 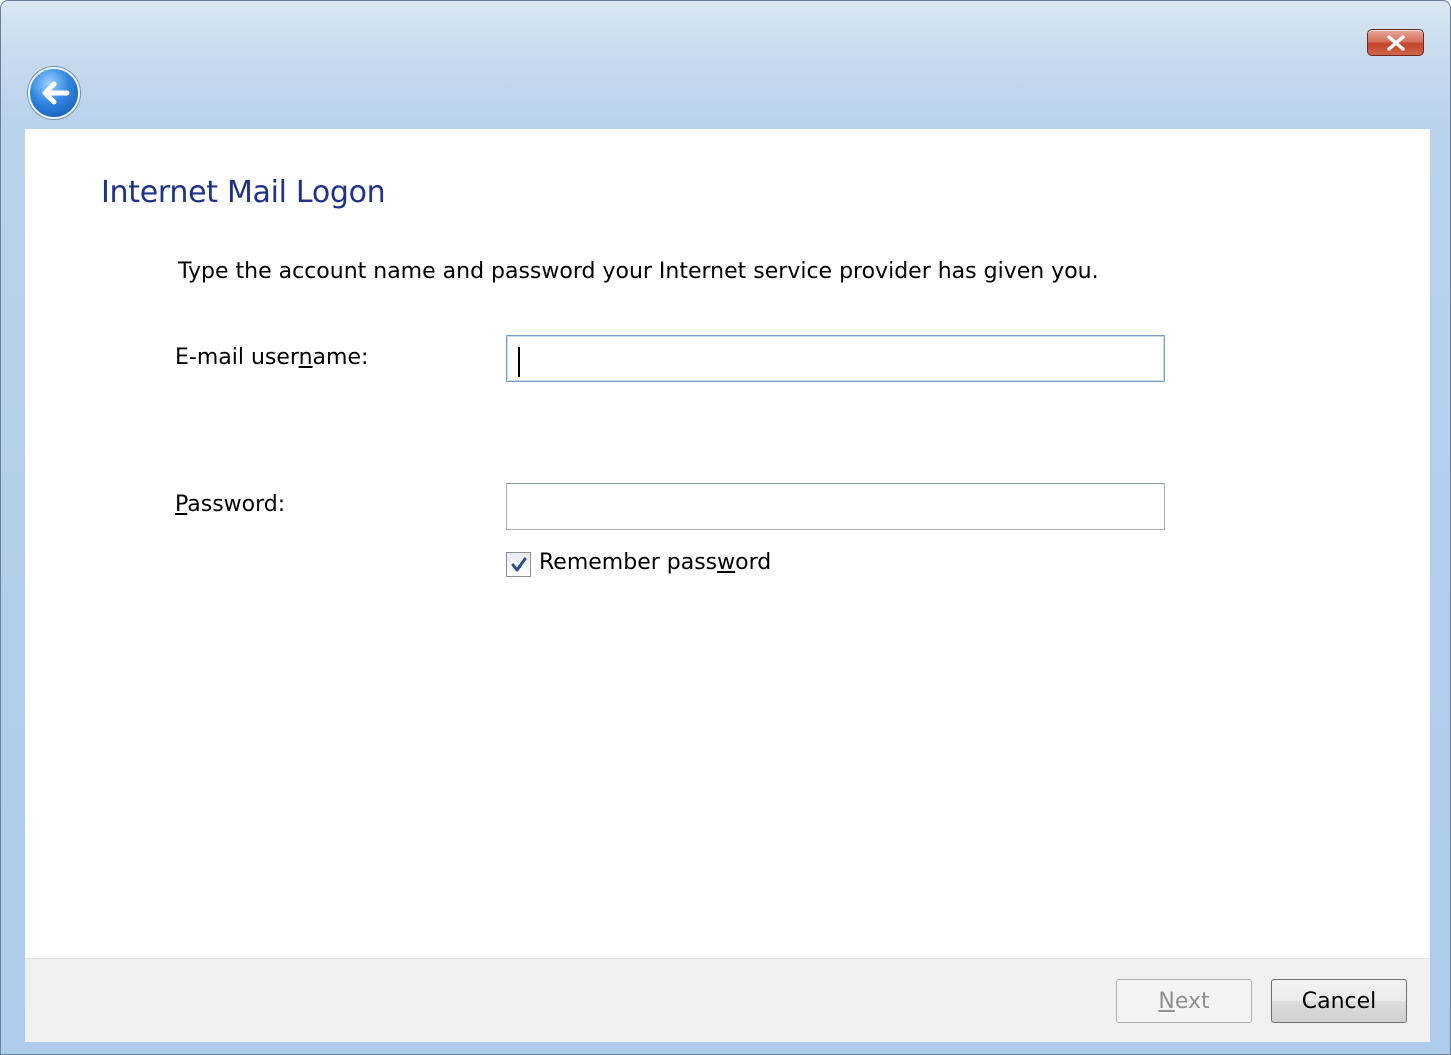 I want to click on checkmark-icon, so click(x=518, y=564).